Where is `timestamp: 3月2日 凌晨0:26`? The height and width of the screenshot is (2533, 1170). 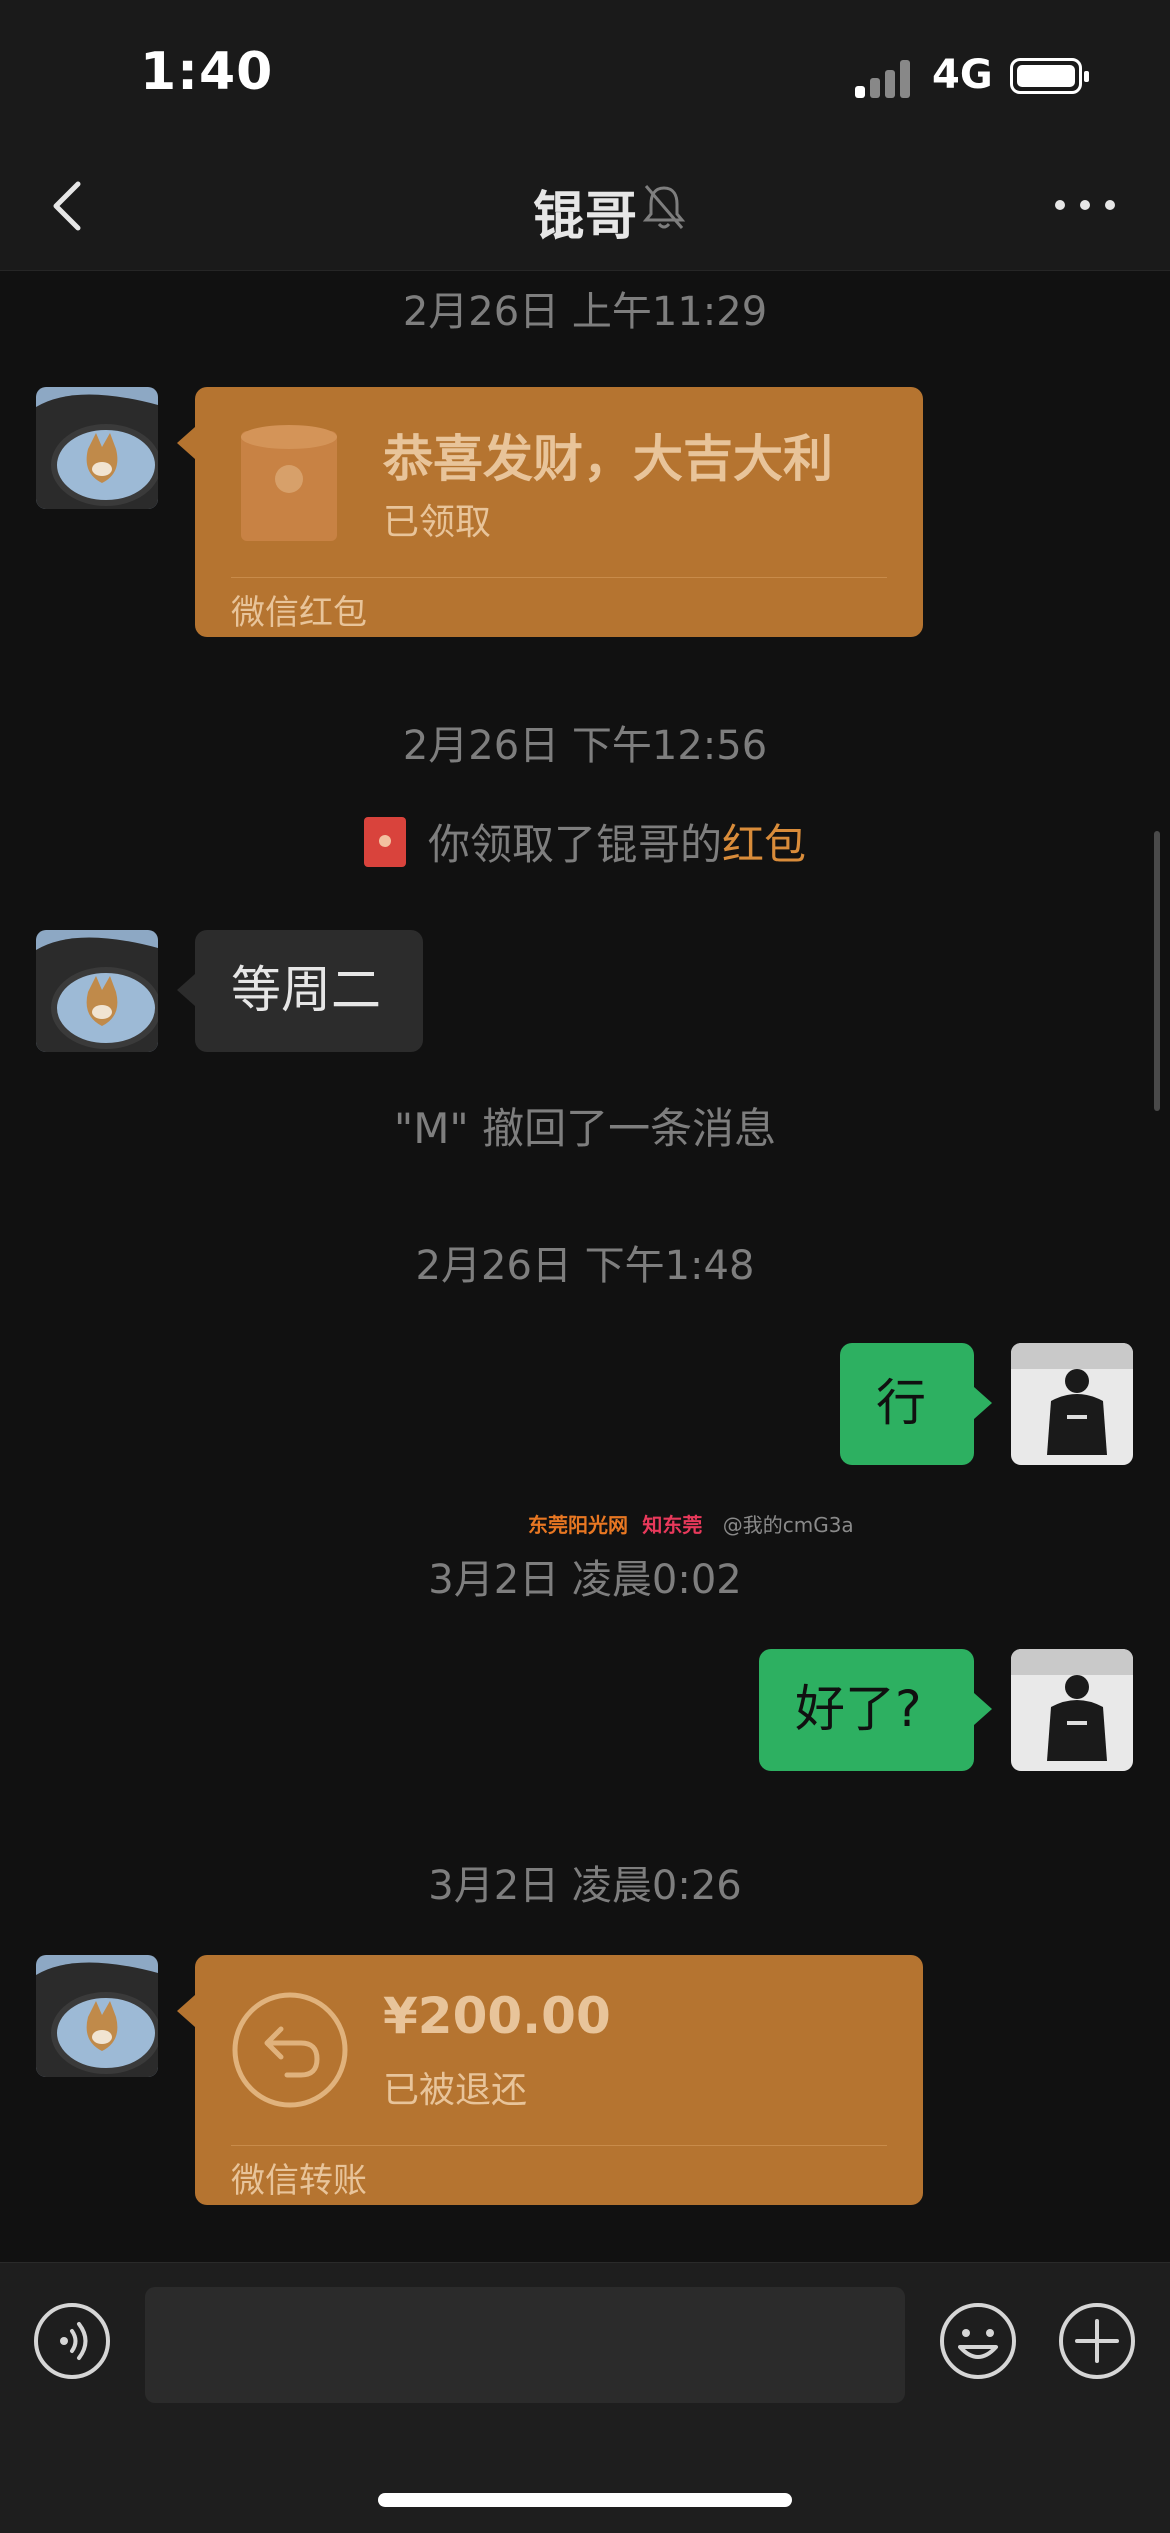 timestamp: 3月2日 凌晨0:26 is located at coordinates (585, 1886).